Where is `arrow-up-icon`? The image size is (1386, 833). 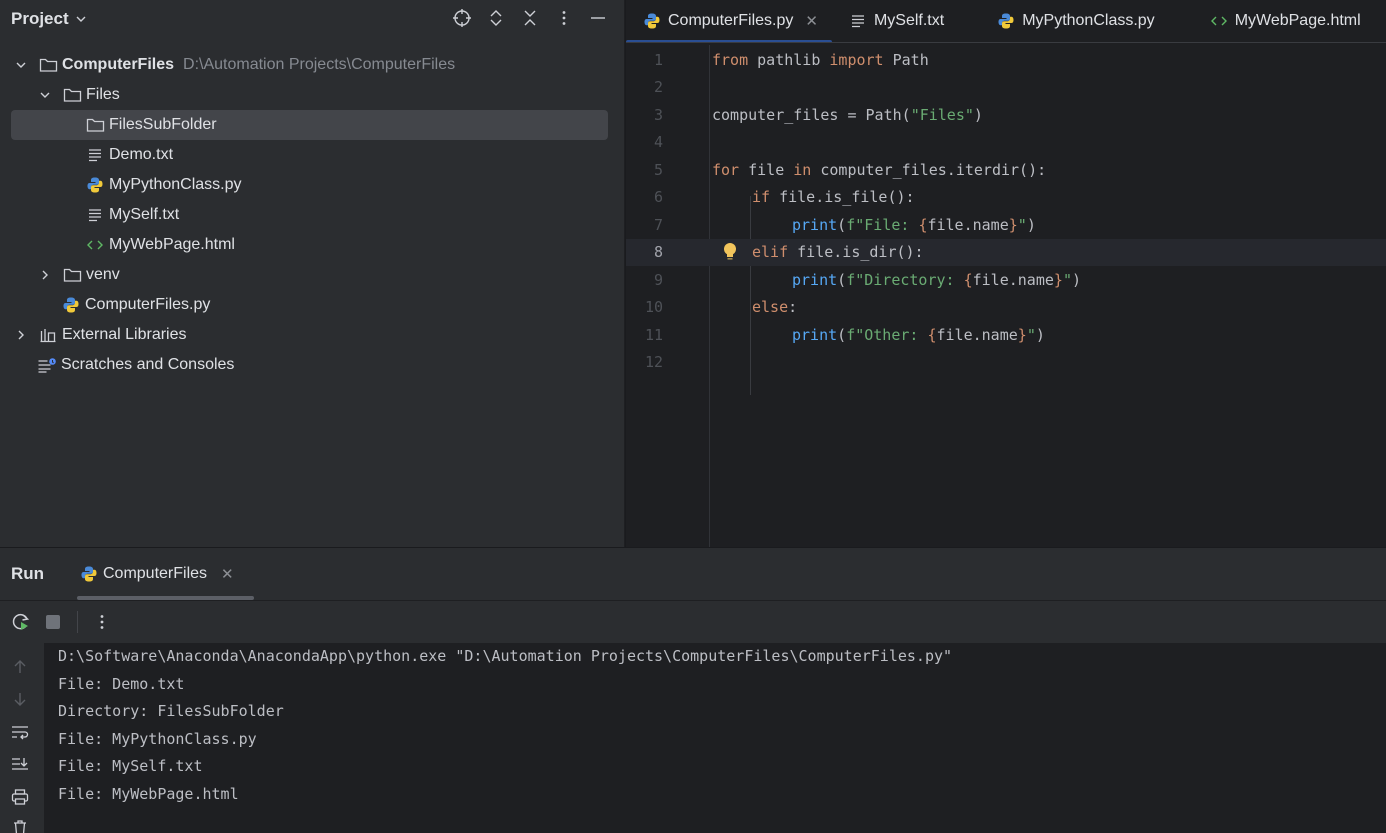 arrow-up-icon is located at coordinates (20, 667).